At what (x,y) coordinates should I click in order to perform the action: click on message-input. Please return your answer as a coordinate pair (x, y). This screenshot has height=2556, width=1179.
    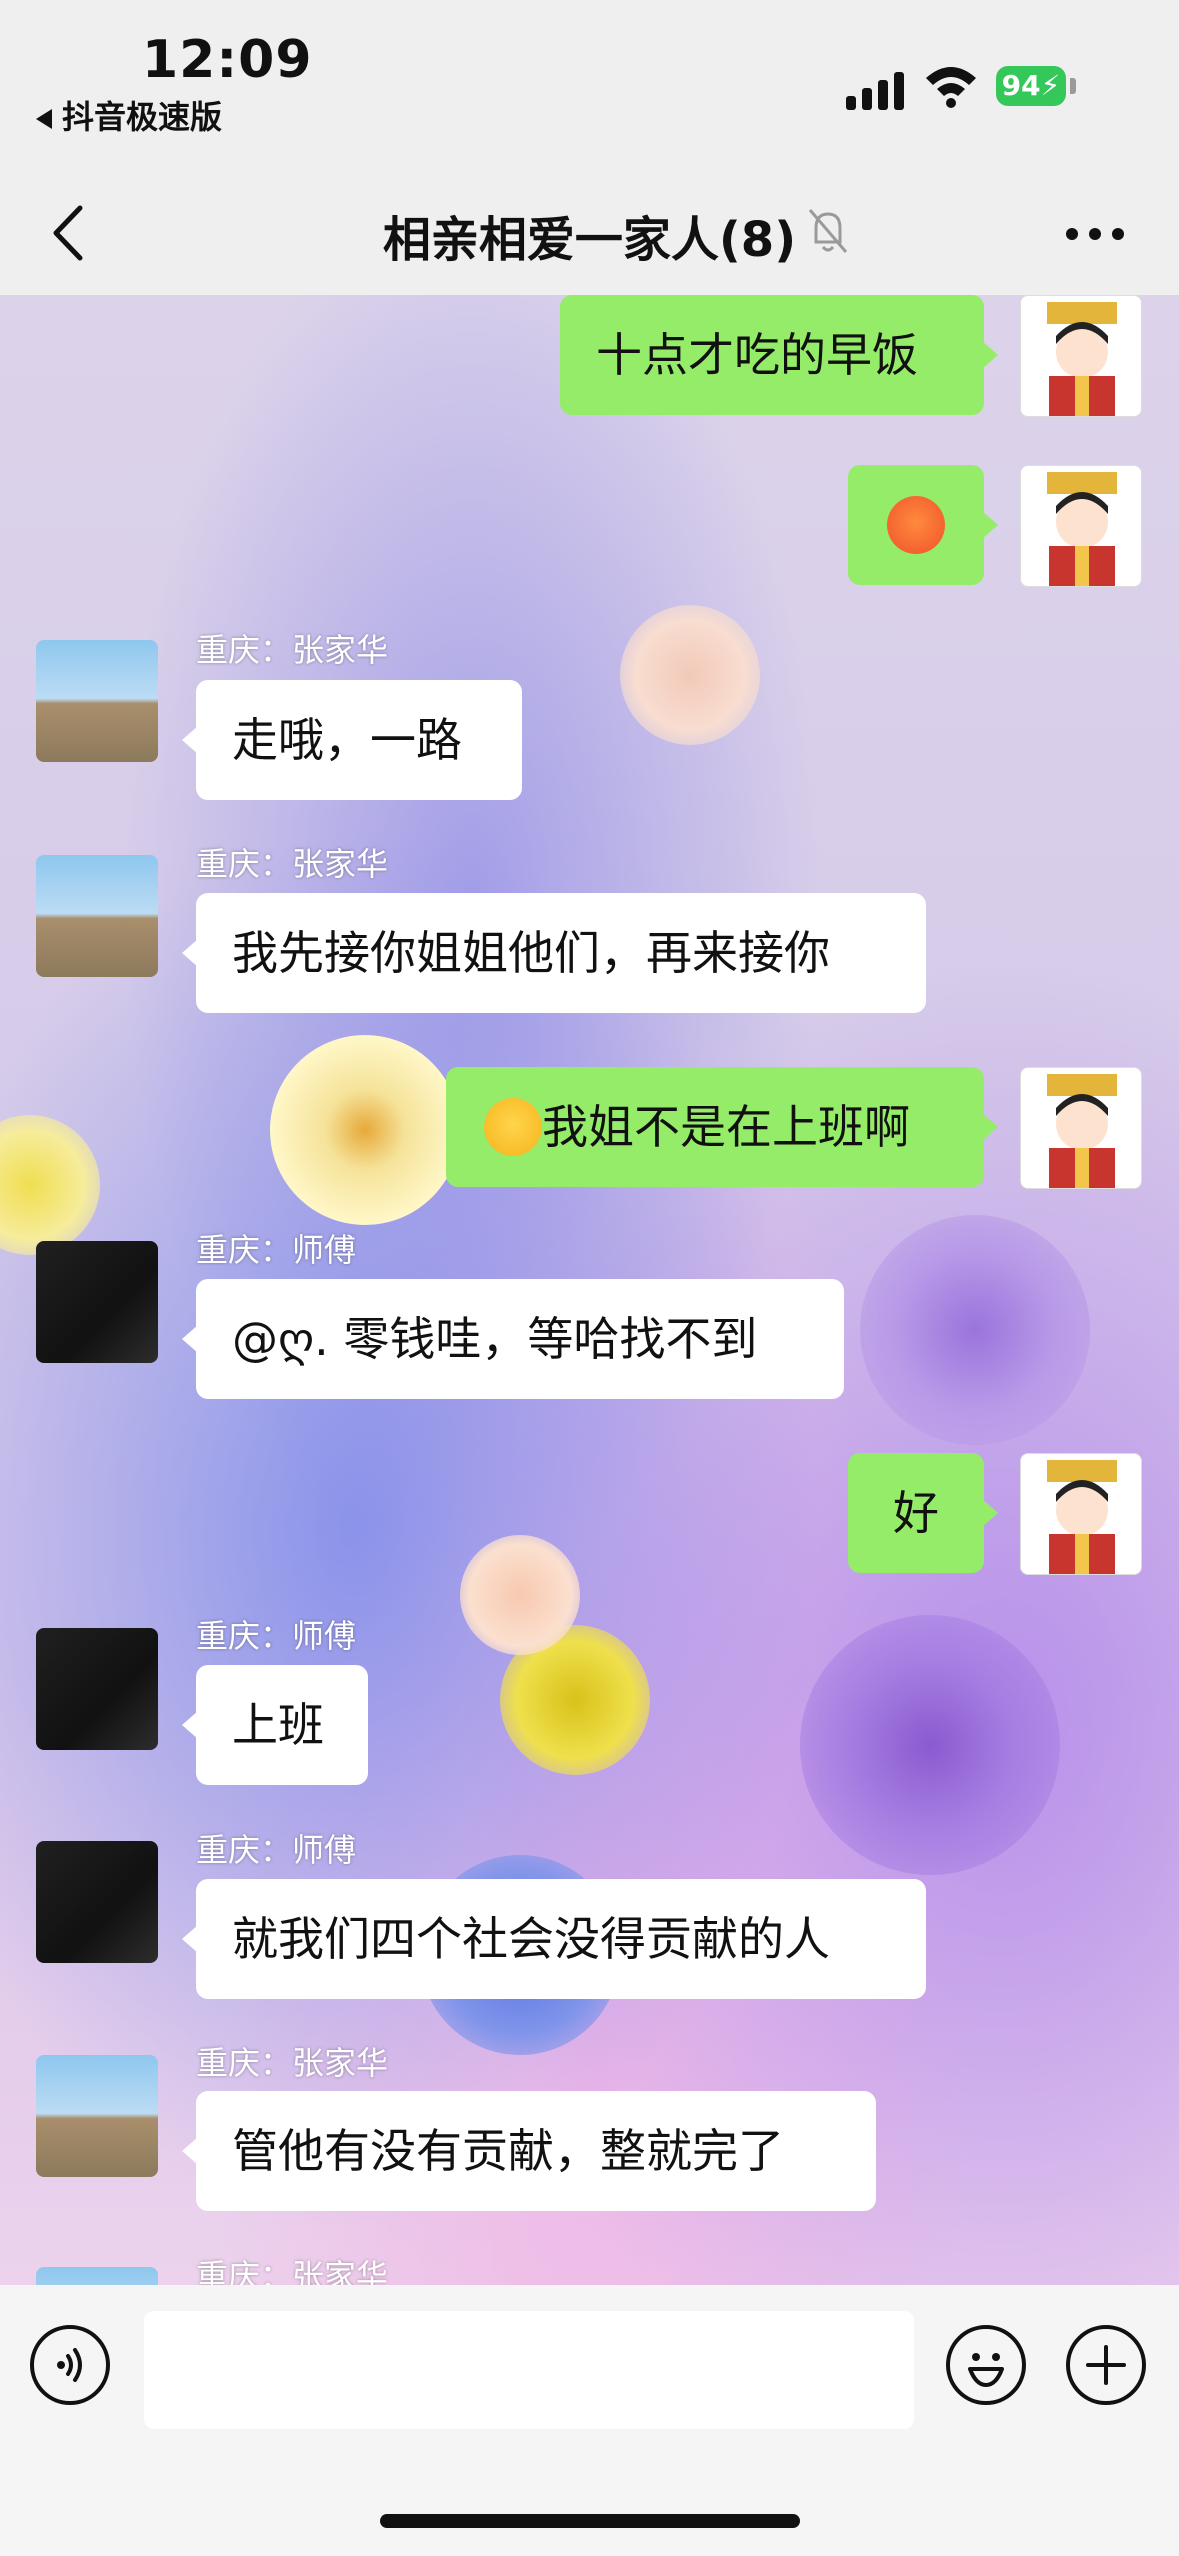
    Looking at the image, I should click on (529, 2370).